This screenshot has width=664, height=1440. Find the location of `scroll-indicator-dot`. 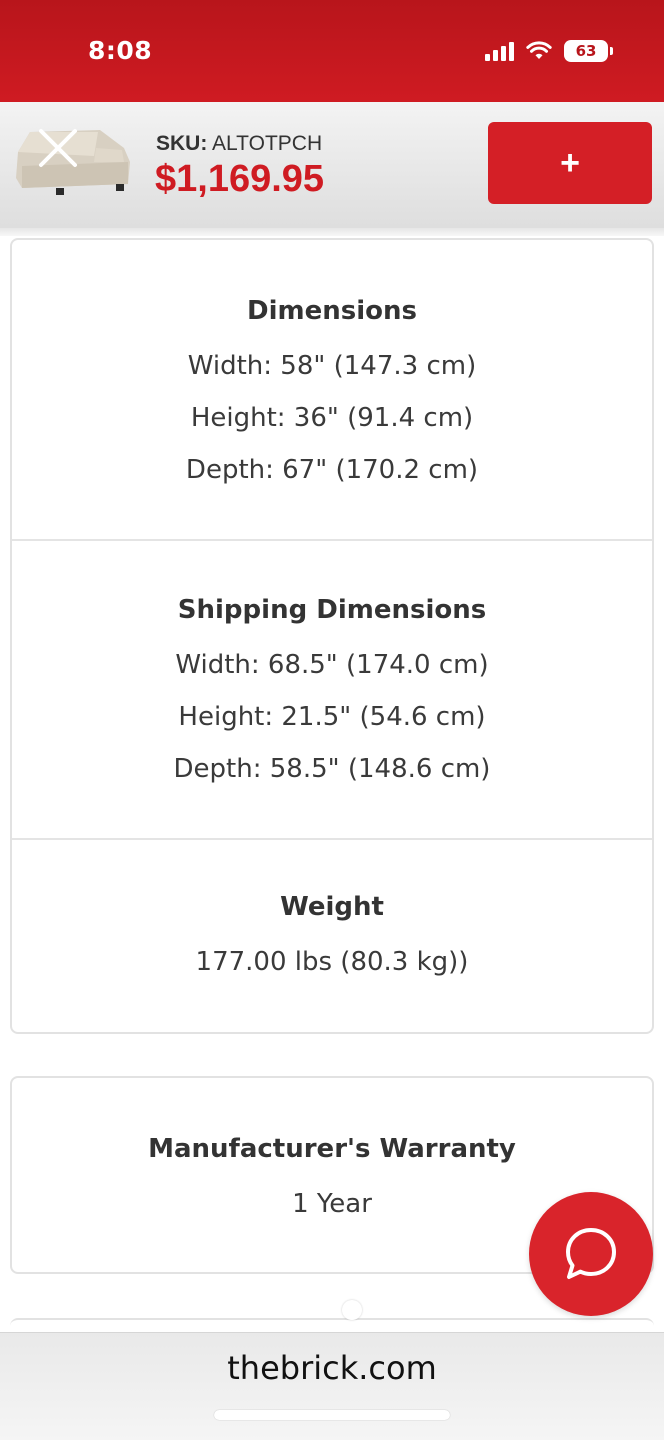

scroll-indicator-dot is located at coordinates (352, 1310).